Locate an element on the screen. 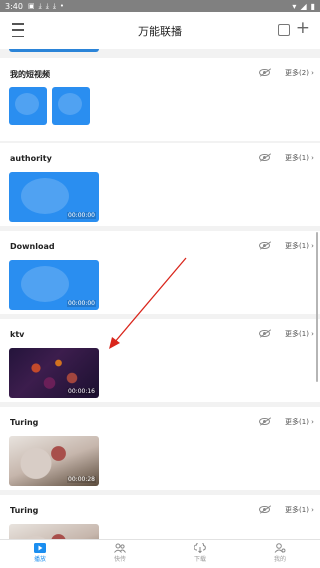  status-time: 3:40 is located at coordinates (14, 6).